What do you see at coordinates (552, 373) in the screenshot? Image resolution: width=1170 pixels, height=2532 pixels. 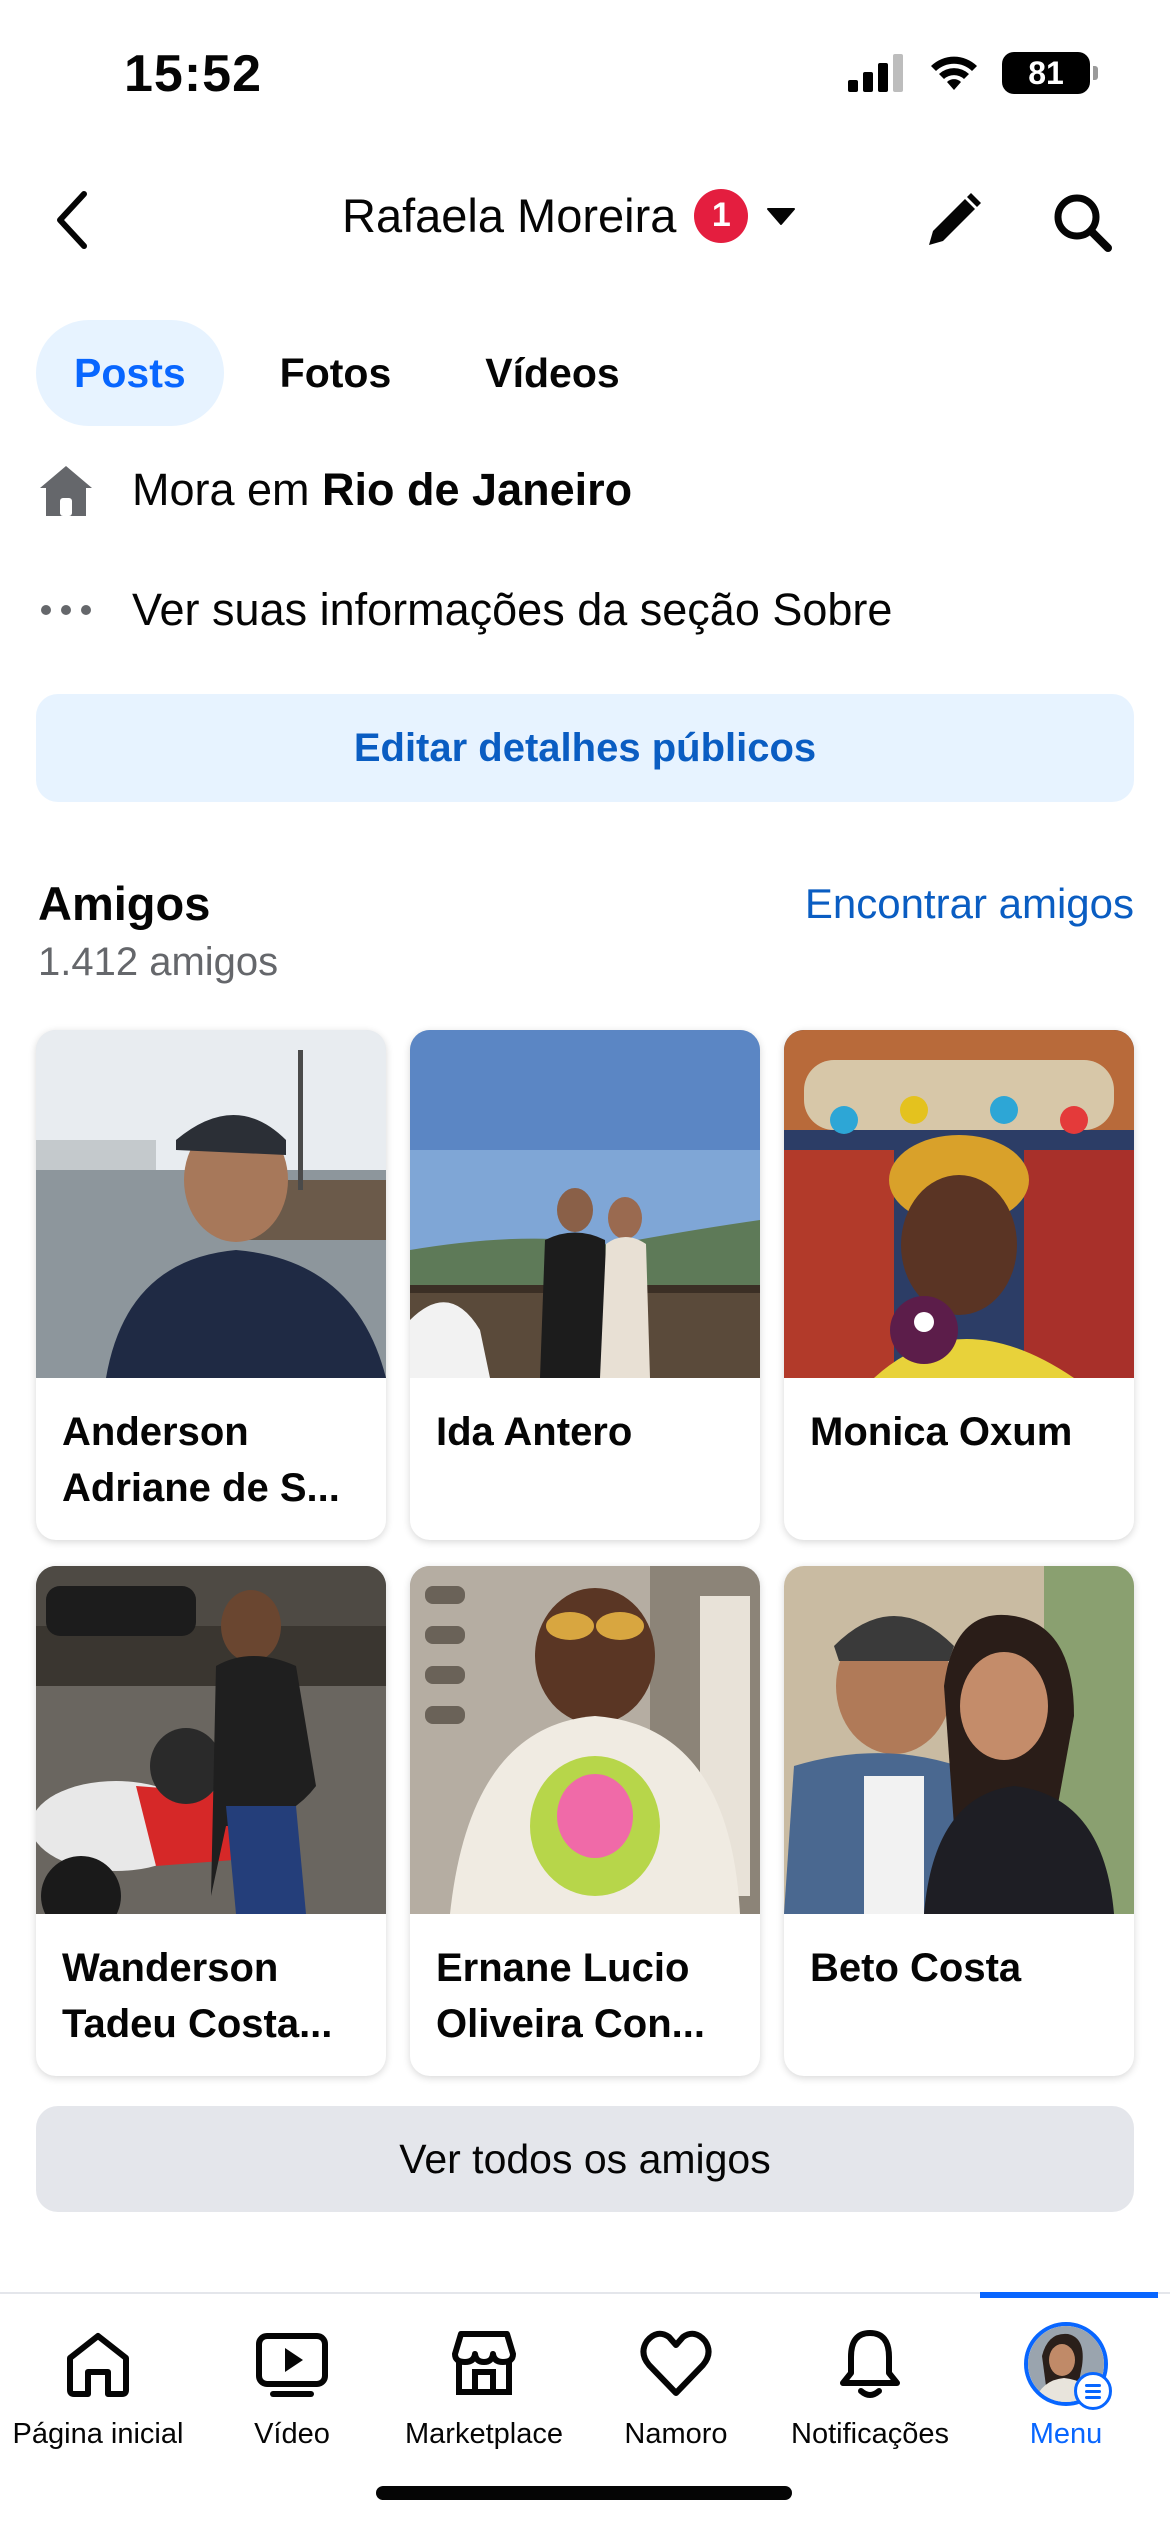 I see `tab-videos: Vídeos` at bounding box center [552, 373].